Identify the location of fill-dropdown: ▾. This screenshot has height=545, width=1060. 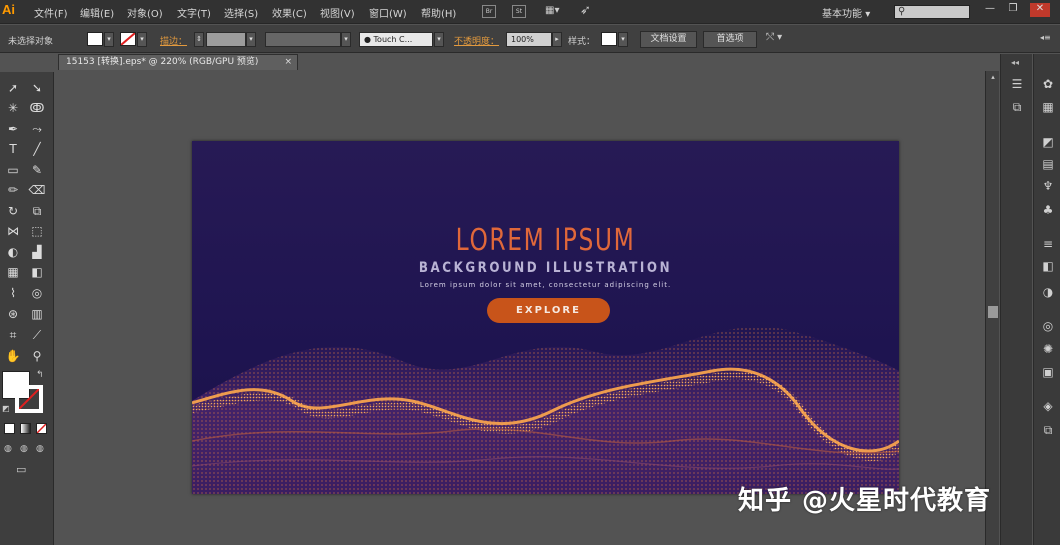
(109, 39).